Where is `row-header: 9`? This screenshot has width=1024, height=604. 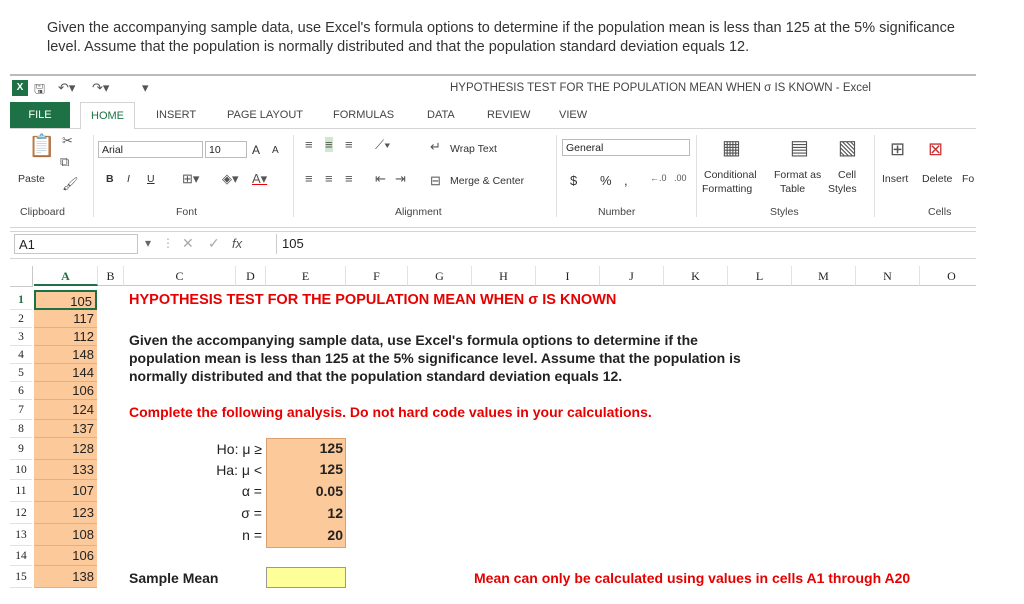
row-header: 9 is located at coordinates (21, 449).